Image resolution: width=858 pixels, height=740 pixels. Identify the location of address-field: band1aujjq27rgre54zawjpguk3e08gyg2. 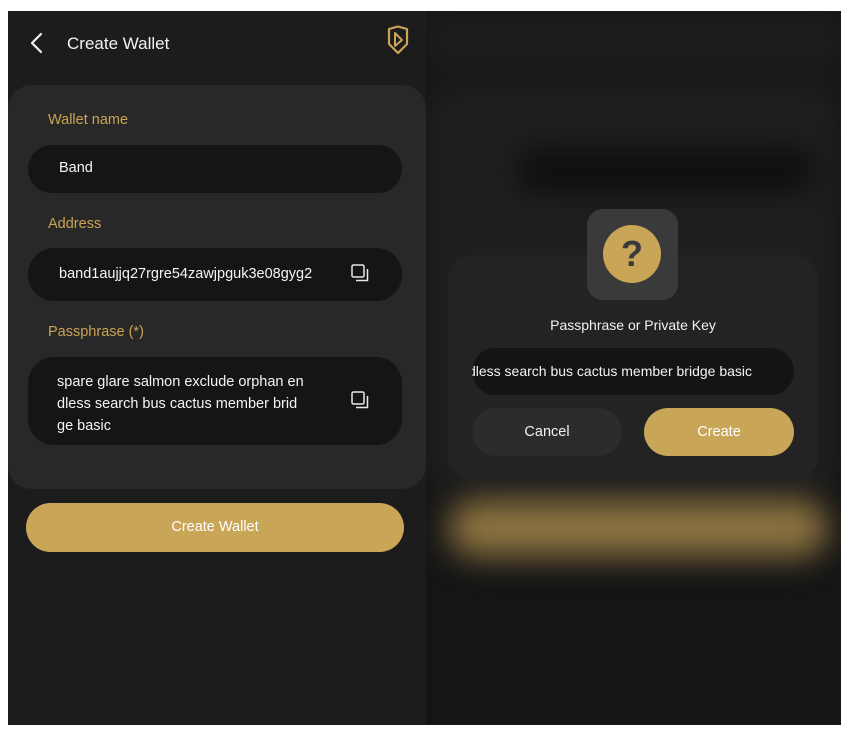
(215, 274).